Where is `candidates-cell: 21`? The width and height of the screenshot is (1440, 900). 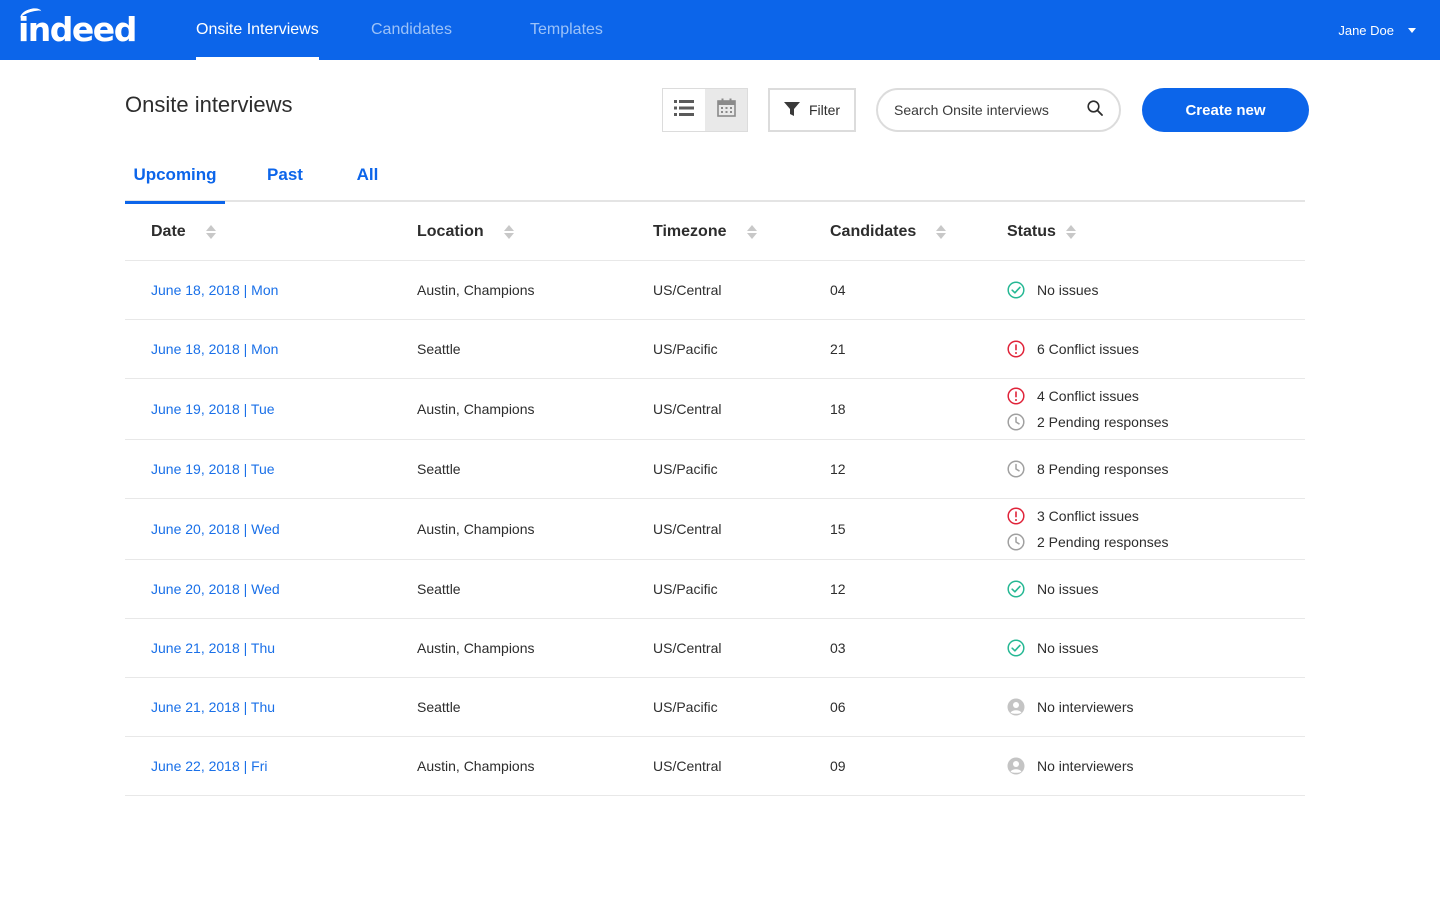
candidates-cell: 21 is located at coordinates (838, 349).